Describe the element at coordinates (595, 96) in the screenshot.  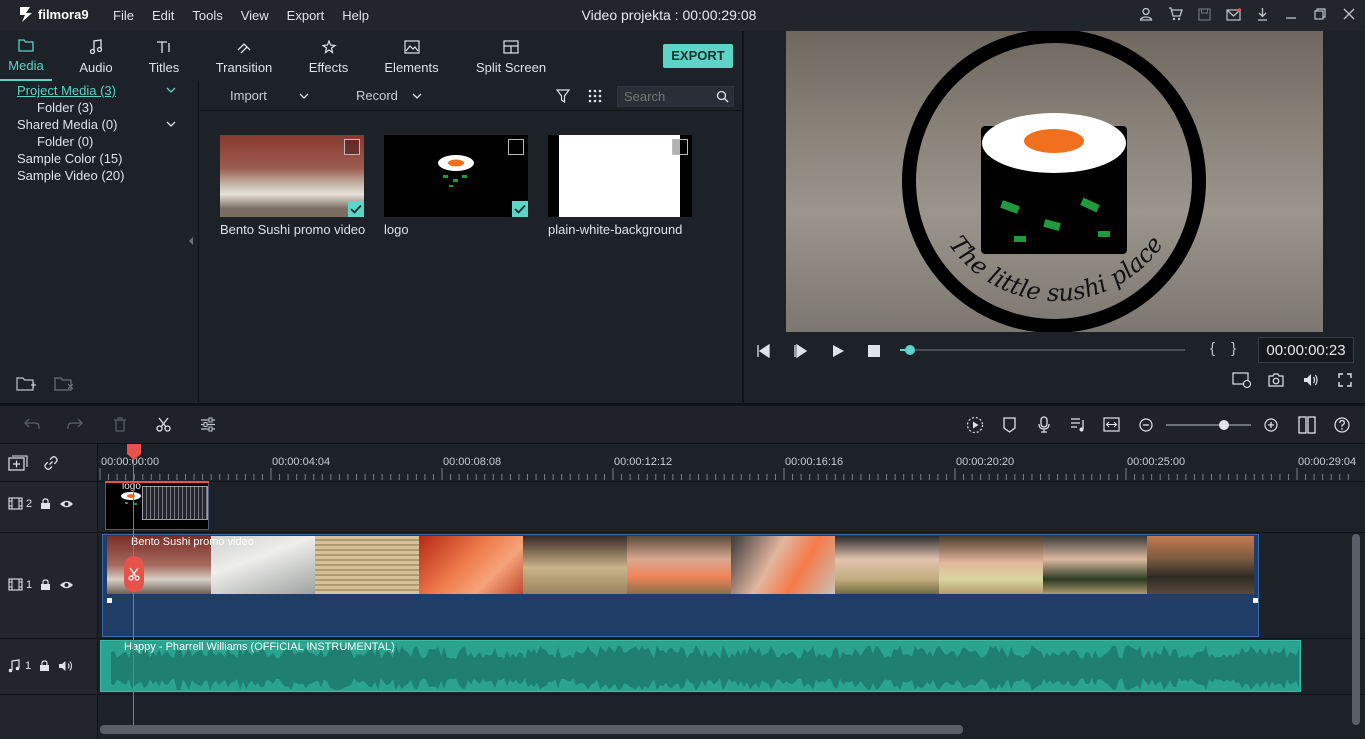
I see `grid-view-icon` at that location.